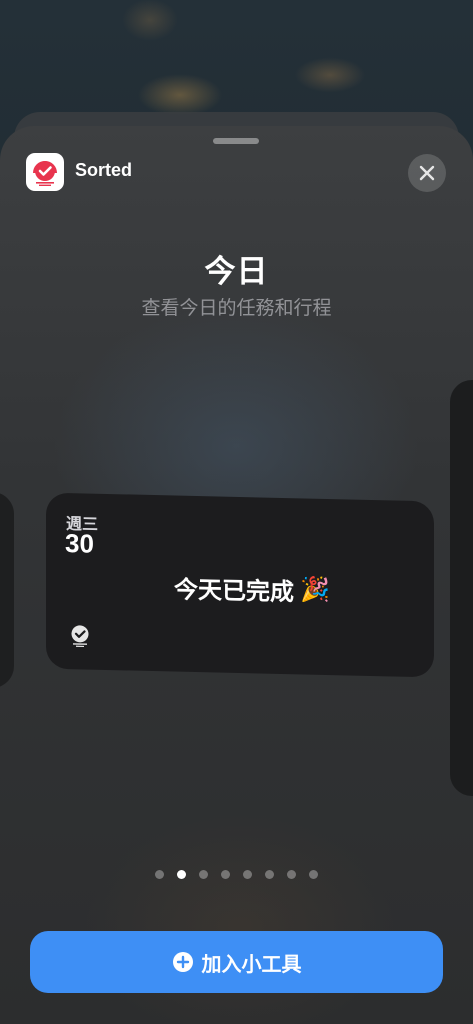 The height and width of the screenshot is (1024, 473). What do you see at coordinates (80, 636) in the screenshot?
I see `sorted-logo-icon` at bounding box center [80, 636].